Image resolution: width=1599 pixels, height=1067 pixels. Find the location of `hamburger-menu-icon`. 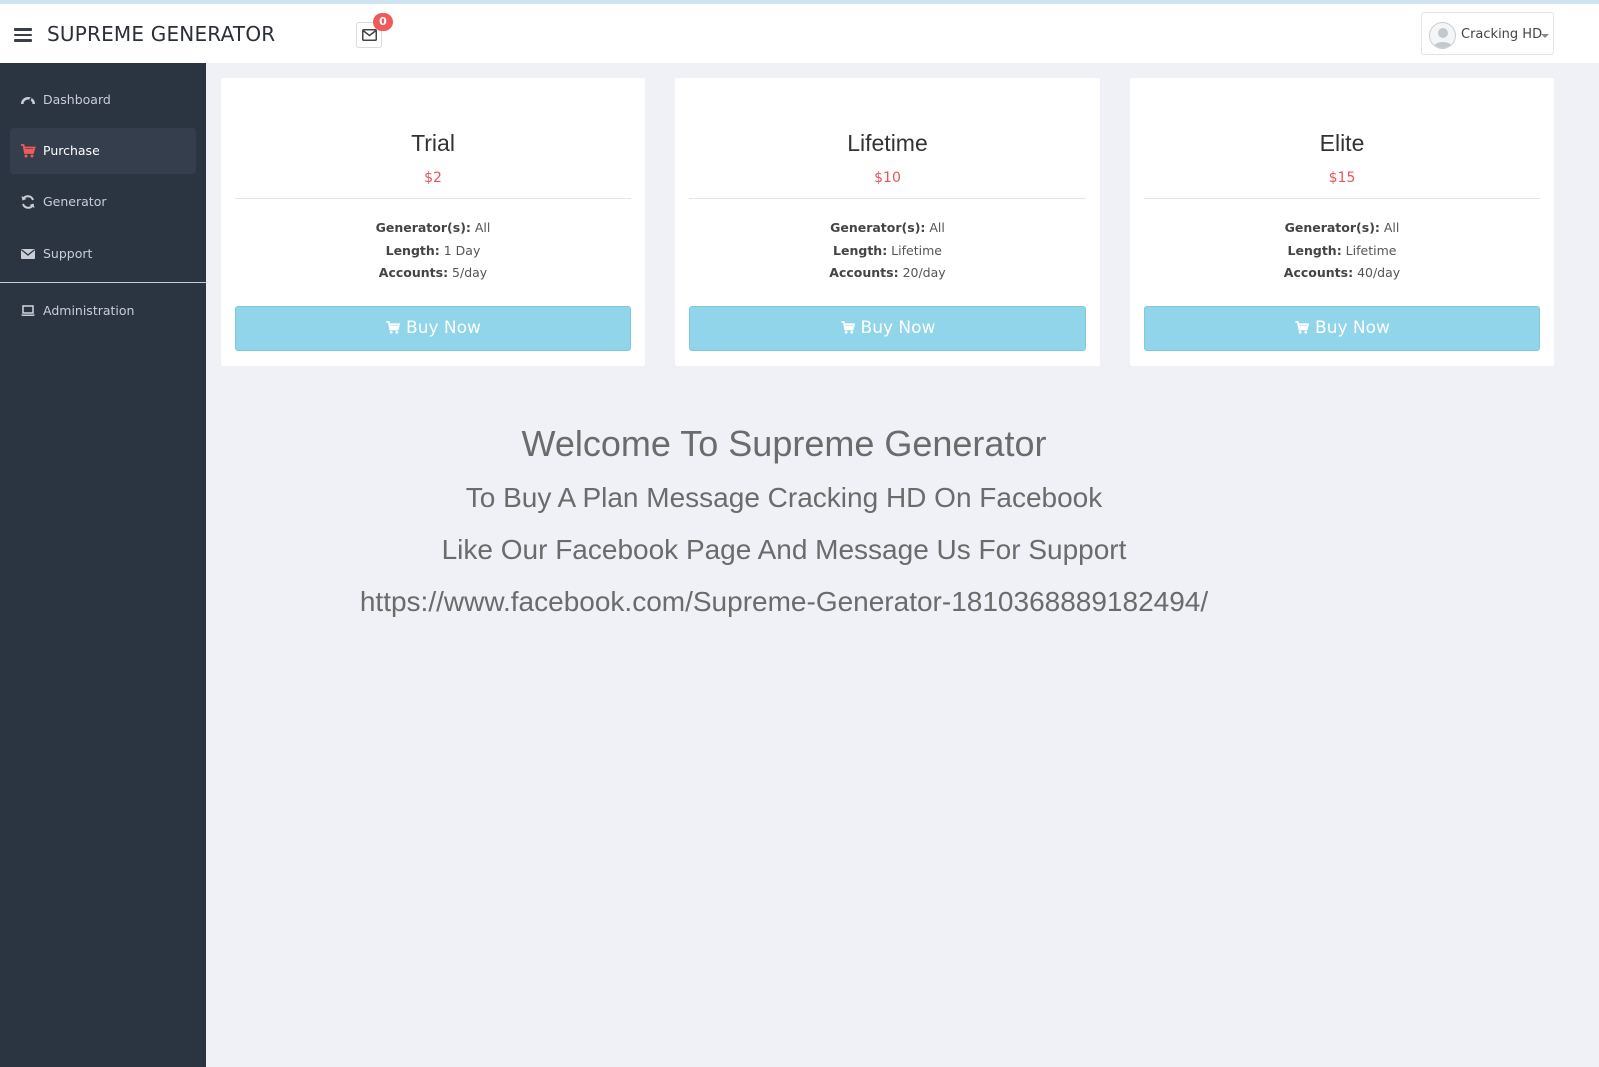

hamburger-menu-icon is located at coordinates (23, 35).